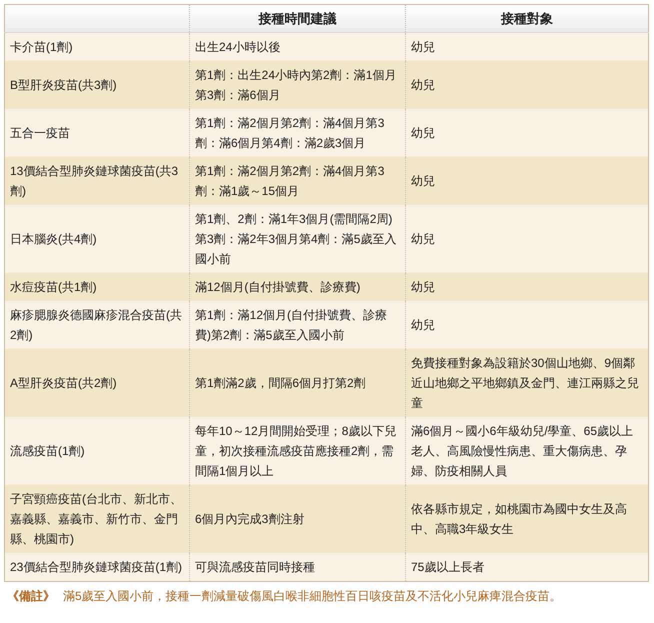  Describe the element at coordinates (53, 287) in the screenshot. I see `table-cell: 水痘疫苗(共1劑)` at that location.